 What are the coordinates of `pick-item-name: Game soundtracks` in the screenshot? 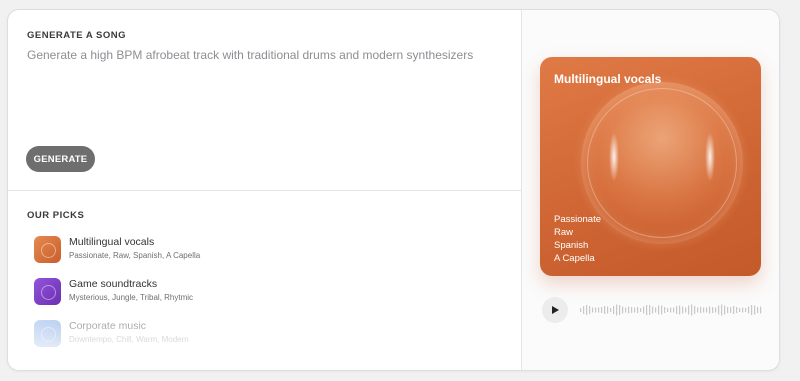 It's located at (113, 284).